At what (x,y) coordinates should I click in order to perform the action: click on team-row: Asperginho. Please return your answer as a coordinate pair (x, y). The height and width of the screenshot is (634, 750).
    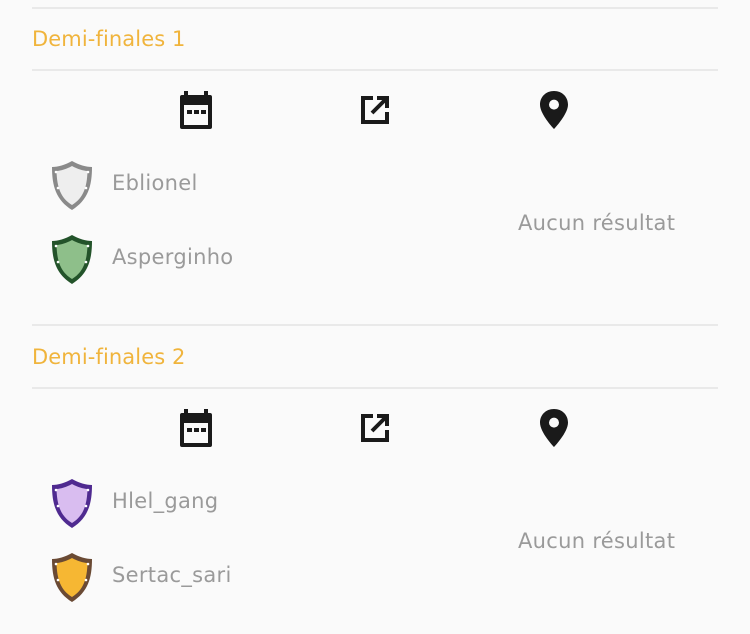
    Looking at the image, I should click on (248, 260).